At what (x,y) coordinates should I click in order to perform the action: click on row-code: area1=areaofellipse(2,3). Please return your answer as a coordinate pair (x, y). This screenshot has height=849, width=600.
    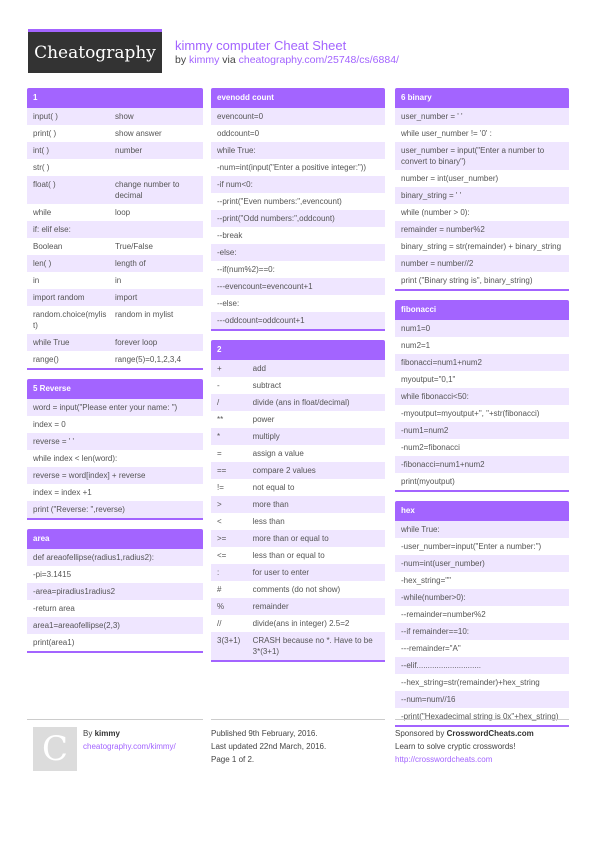
    Looking at the image, I should click on (76, 625).